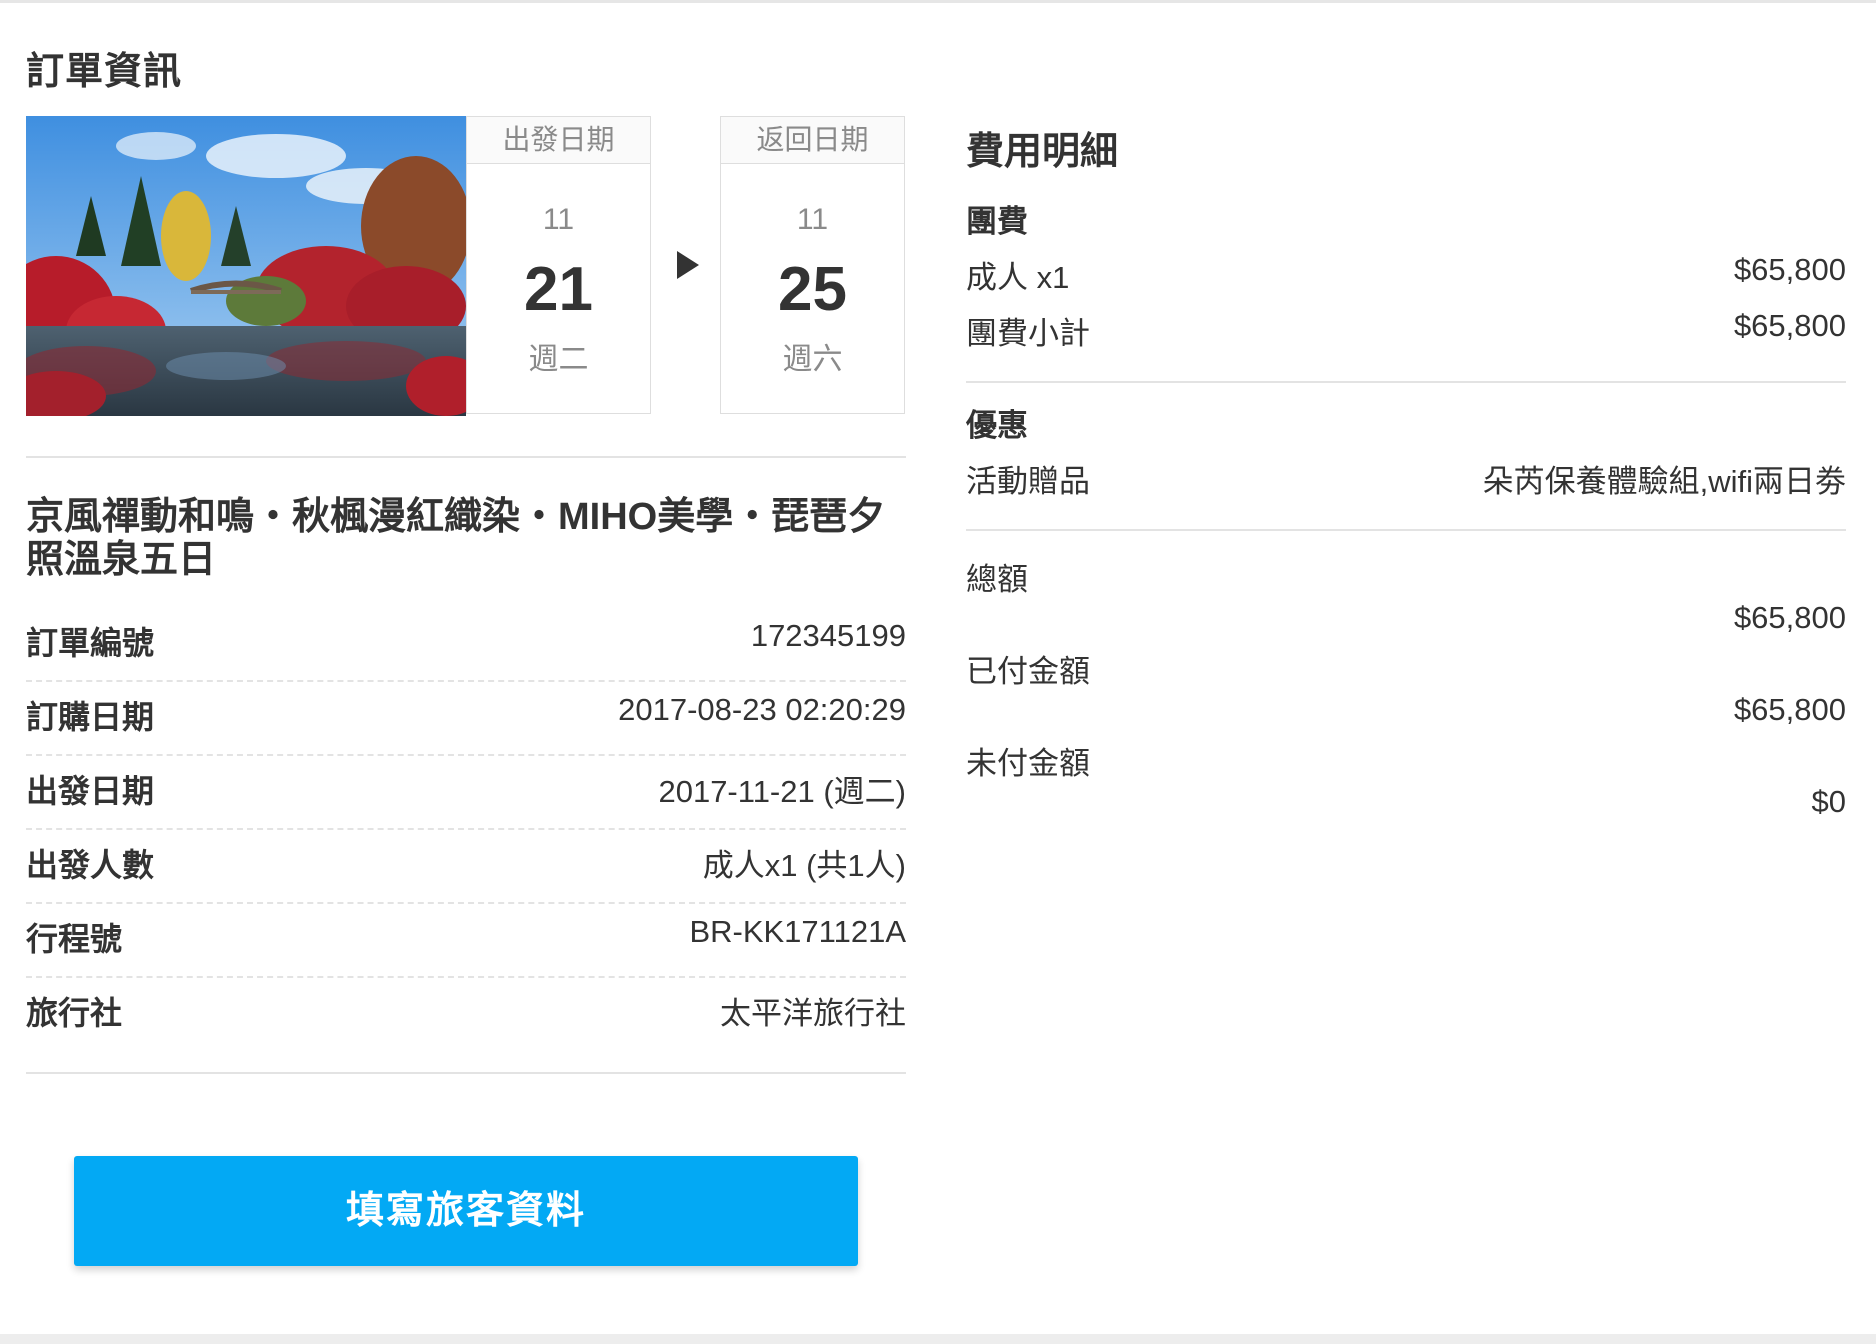 The height and width of the screenshot is (1344, 1876). What do you see at coordinates (1028, 481) in the screenshot?
I see `gift-label: 活動贈品` at bounding box center [1028, 481].